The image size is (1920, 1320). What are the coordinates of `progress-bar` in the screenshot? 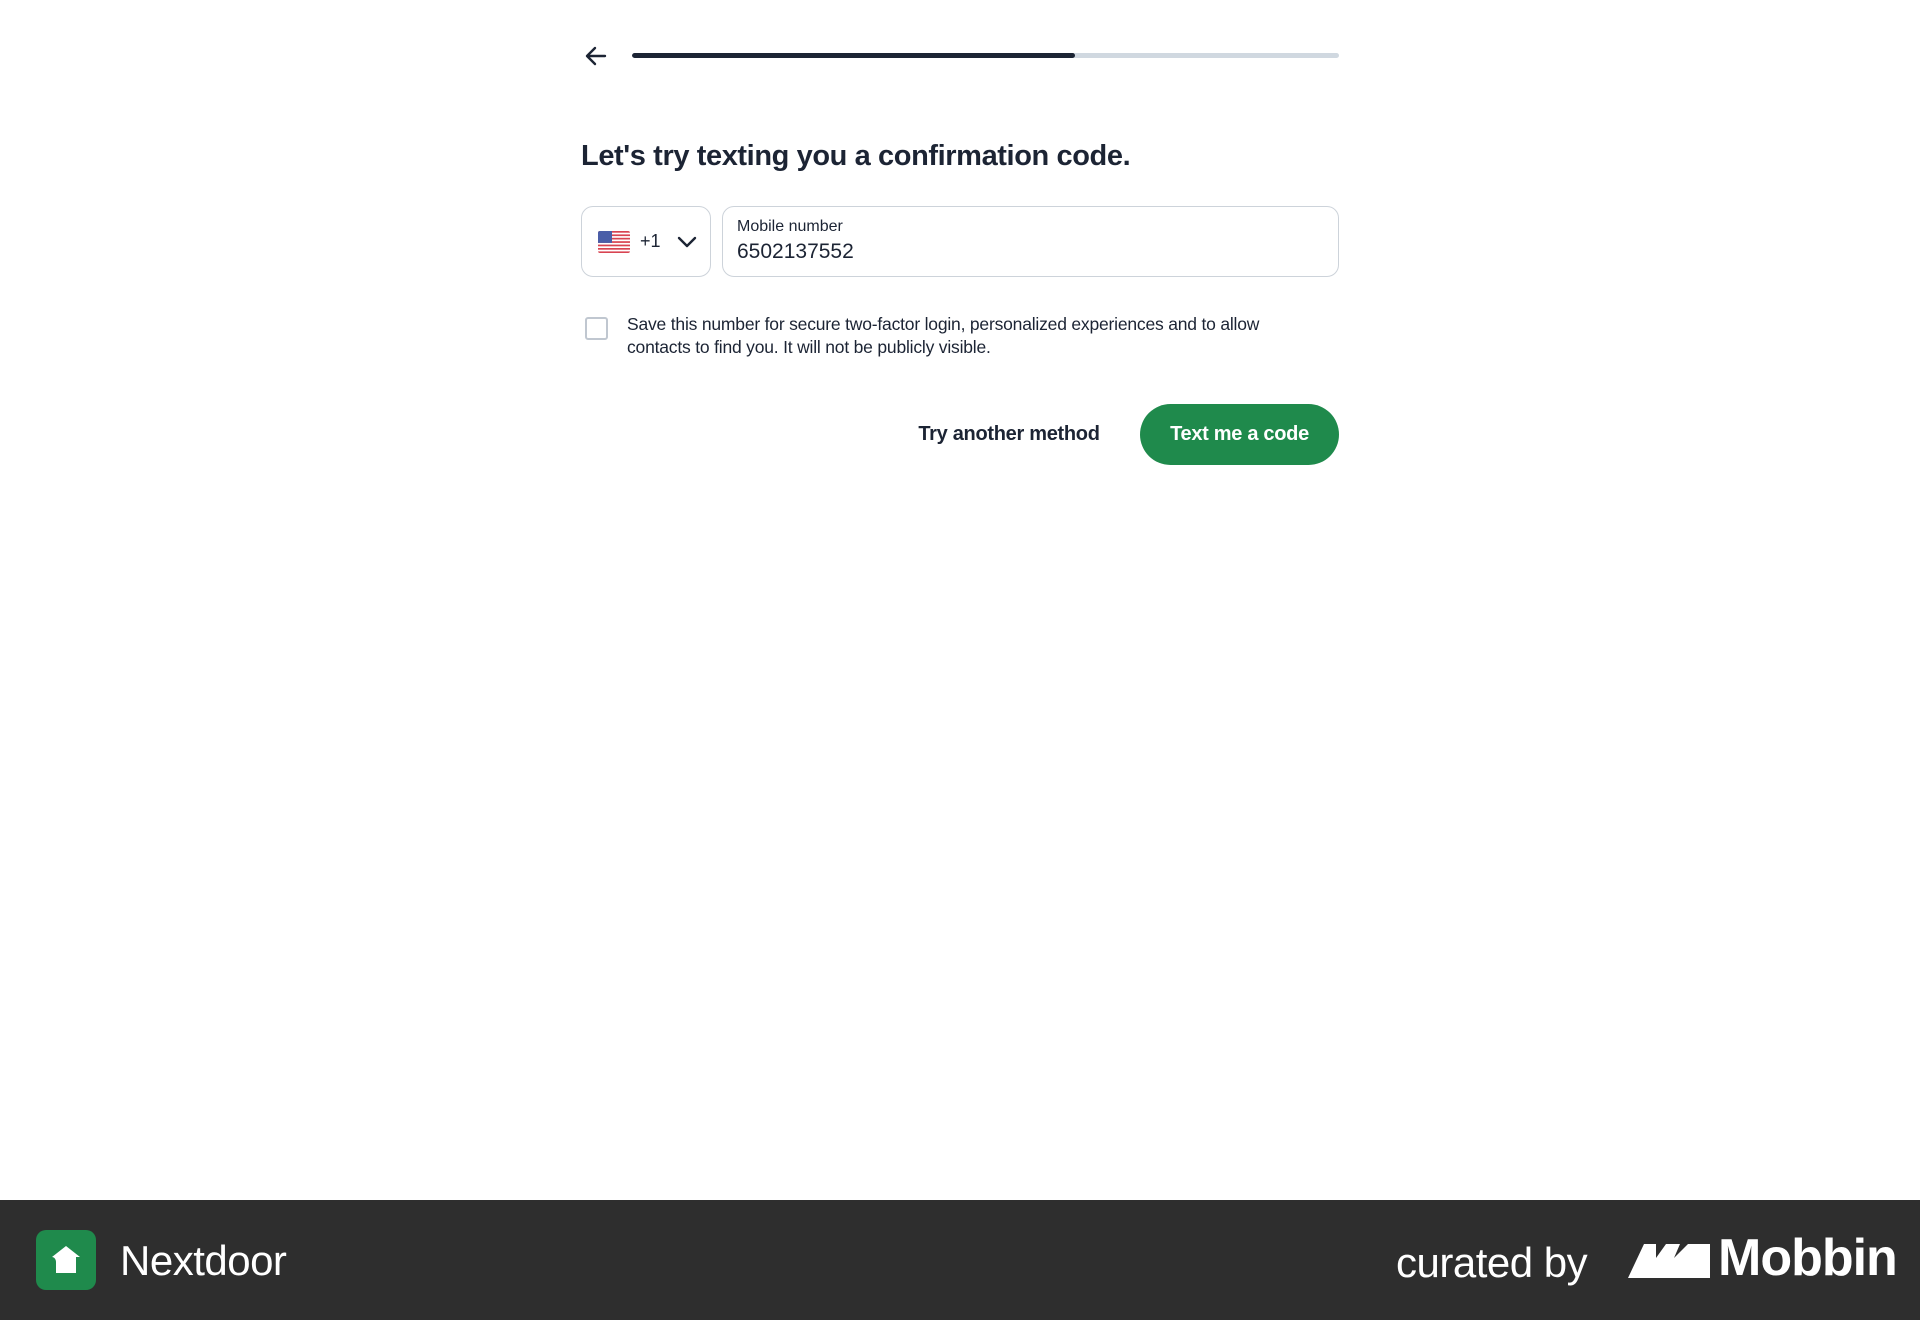 It's located at (985, 55).